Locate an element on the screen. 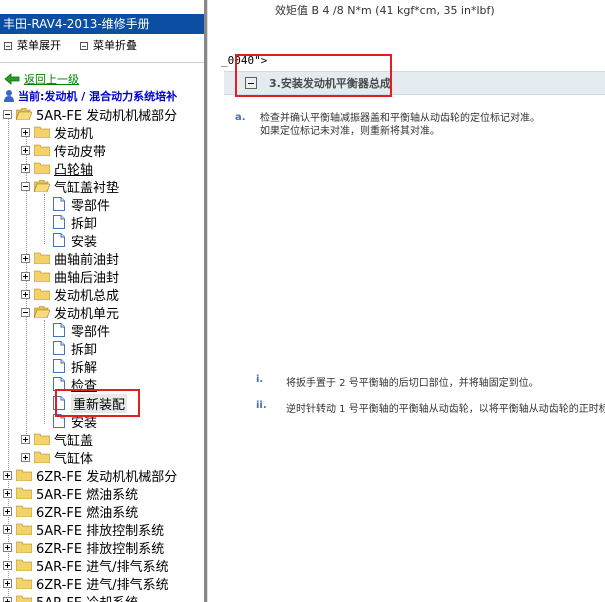 The height and width of the screenshot is (602, 605). tree-label: 重新装配 is located at coordinates (99, 403).